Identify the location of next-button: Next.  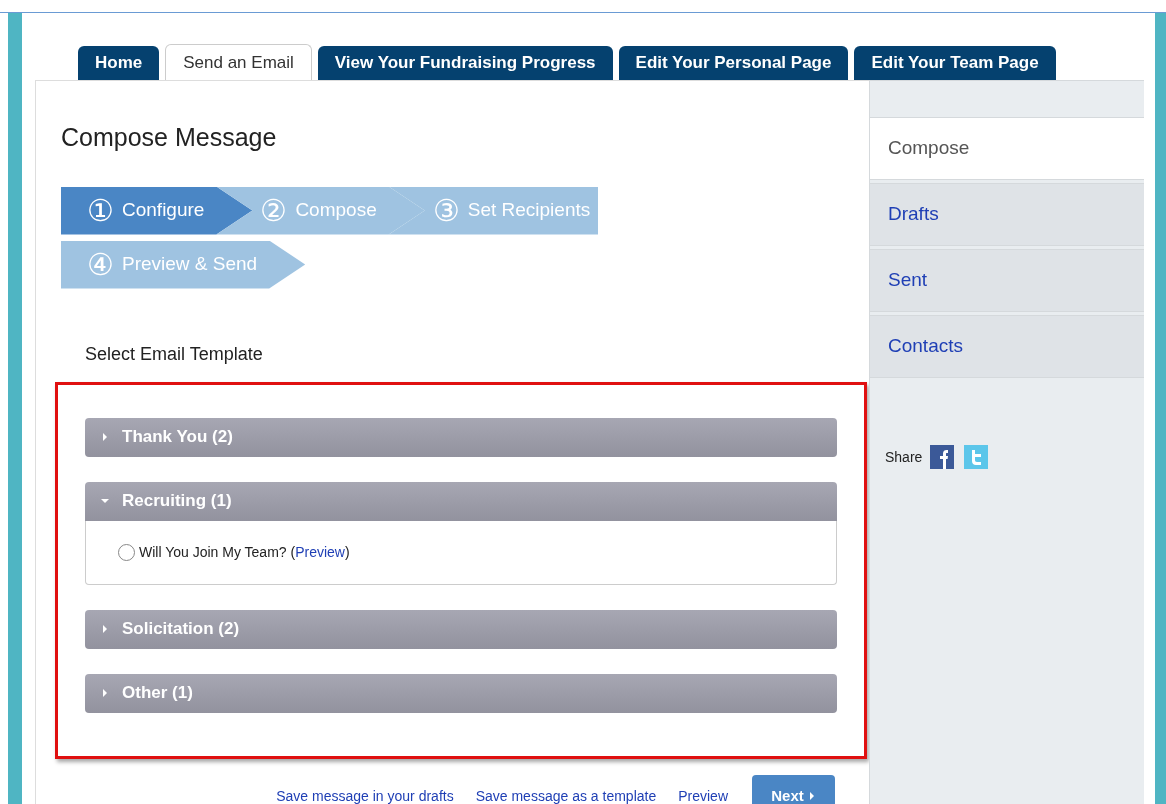
(793, 789).